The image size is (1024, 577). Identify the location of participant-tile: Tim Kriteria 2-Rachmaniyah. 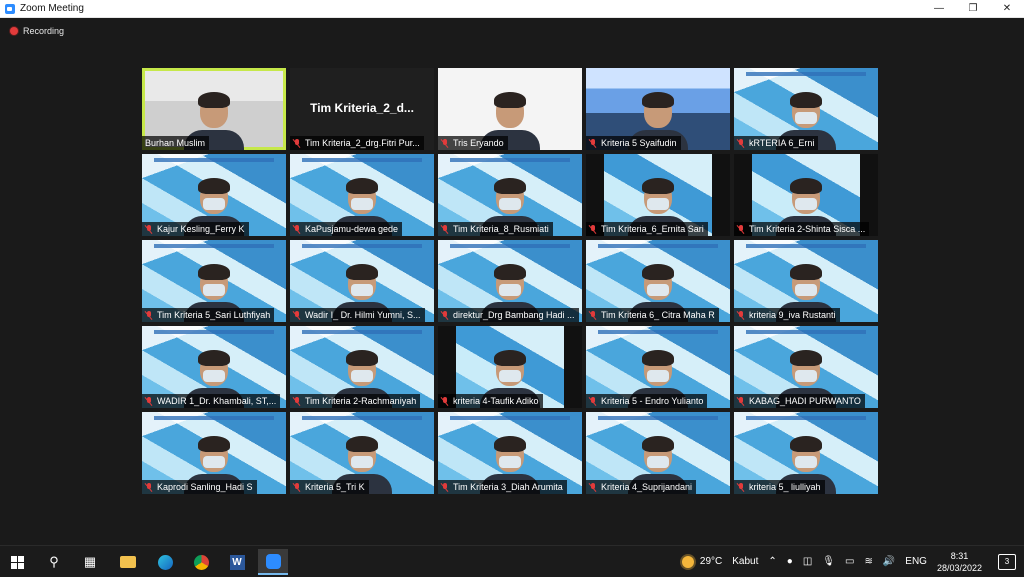
(362, 367).